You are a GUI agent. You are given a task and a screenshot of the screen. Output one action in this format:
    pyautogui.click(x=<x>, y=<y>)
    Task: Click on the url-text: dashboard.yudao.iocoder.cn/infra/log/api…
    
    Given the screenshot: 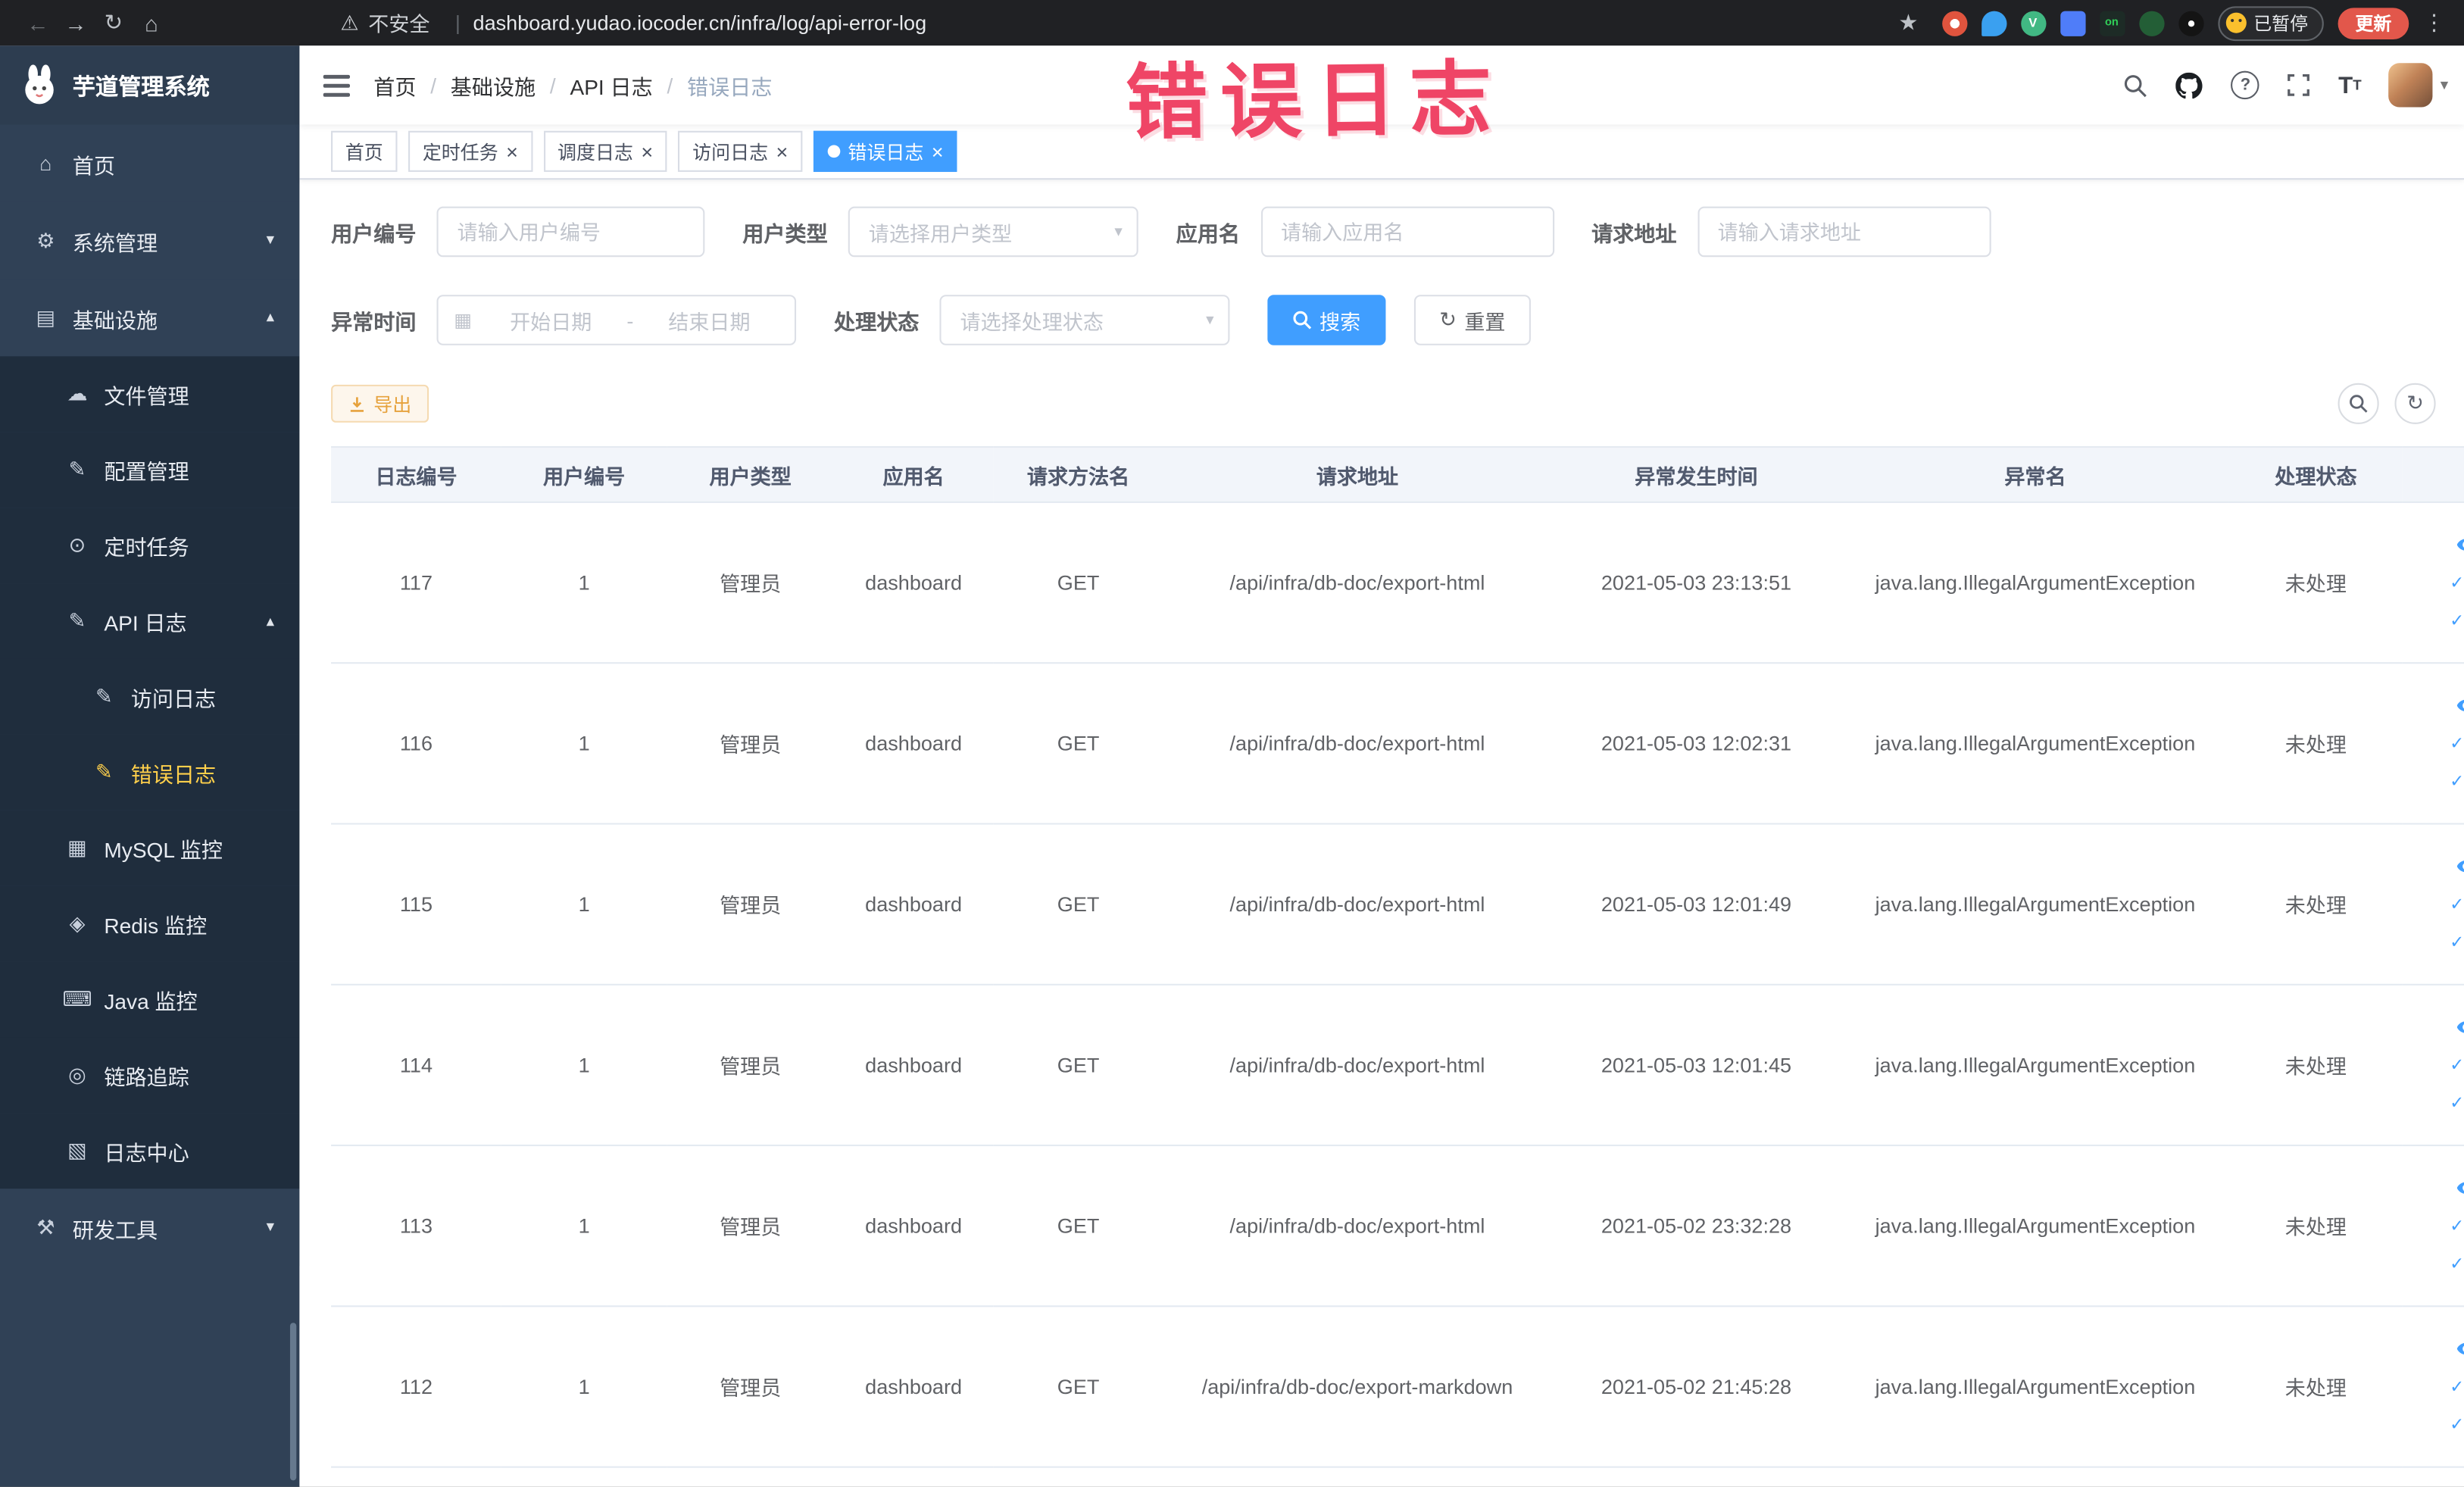 What is the action you would take?
    pyautogui.click(x=700, y=23)
    